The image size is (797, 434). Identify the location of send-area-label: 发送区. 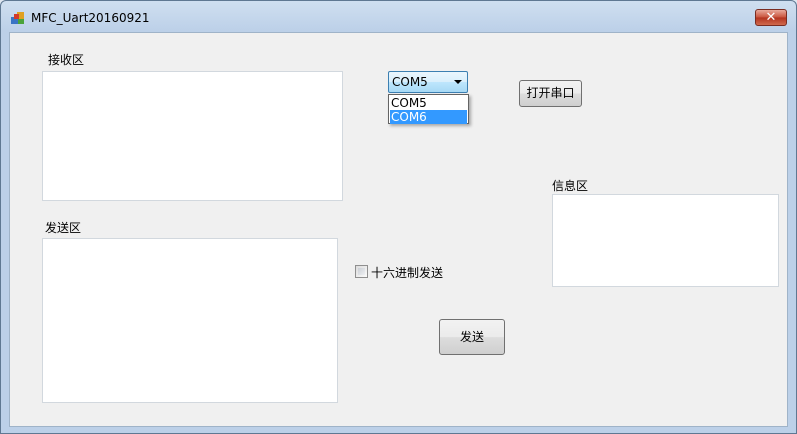
(63, 228).